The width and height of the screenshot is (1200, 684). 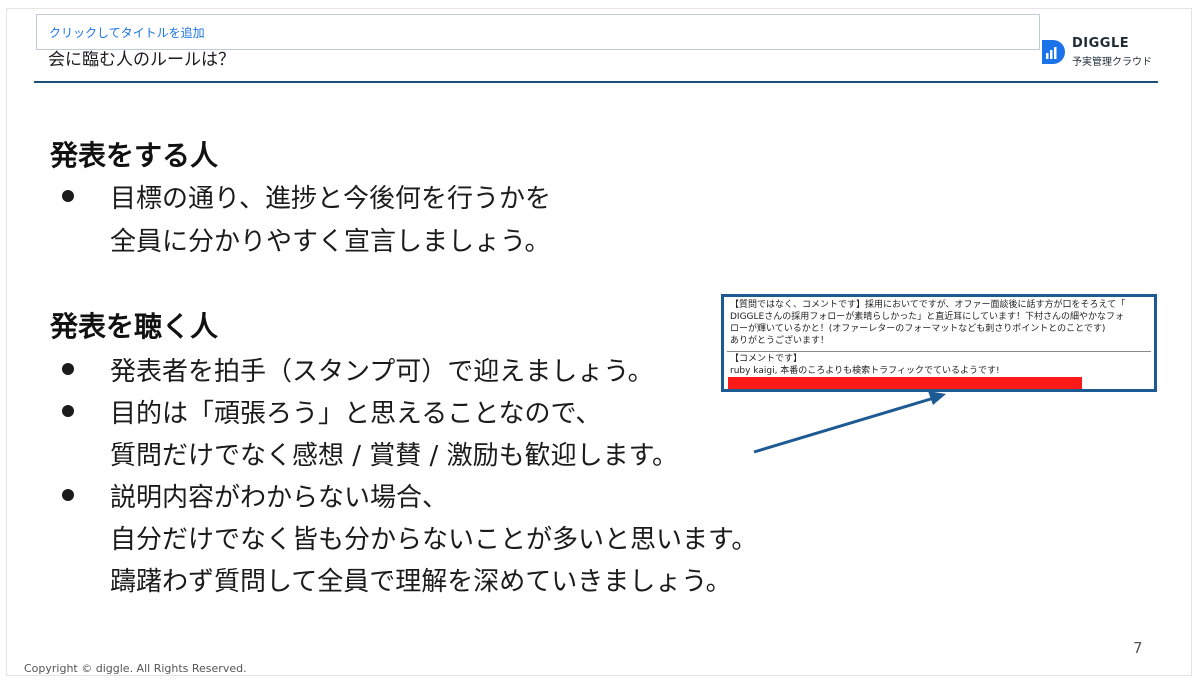 What do you see at coordinates (135, 668) in the screenshot?
I see `copyright-notice: Copyright © diggle. All Rights Reserved.` at bounding box center [135, 668].